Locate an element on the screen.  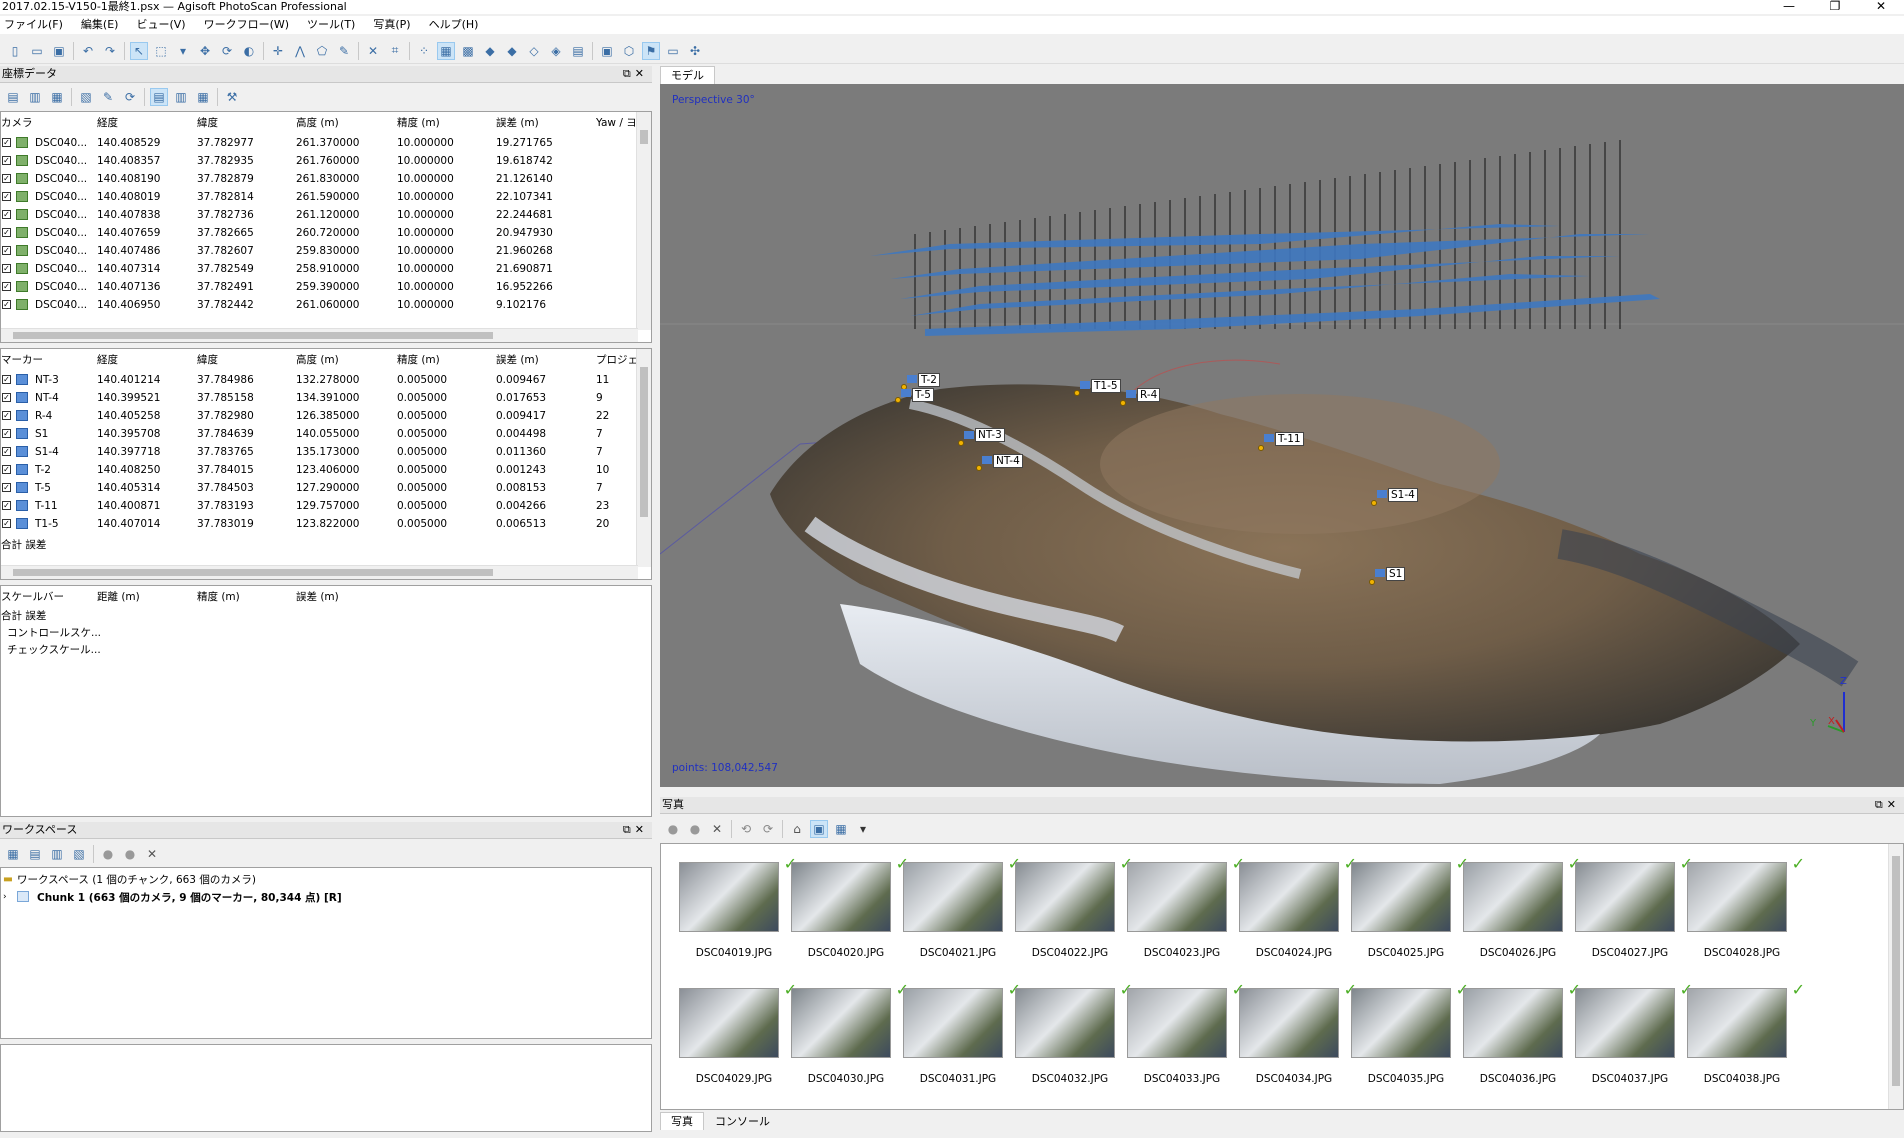
marker-label: T-11 is located at coordinates (1289, 439).